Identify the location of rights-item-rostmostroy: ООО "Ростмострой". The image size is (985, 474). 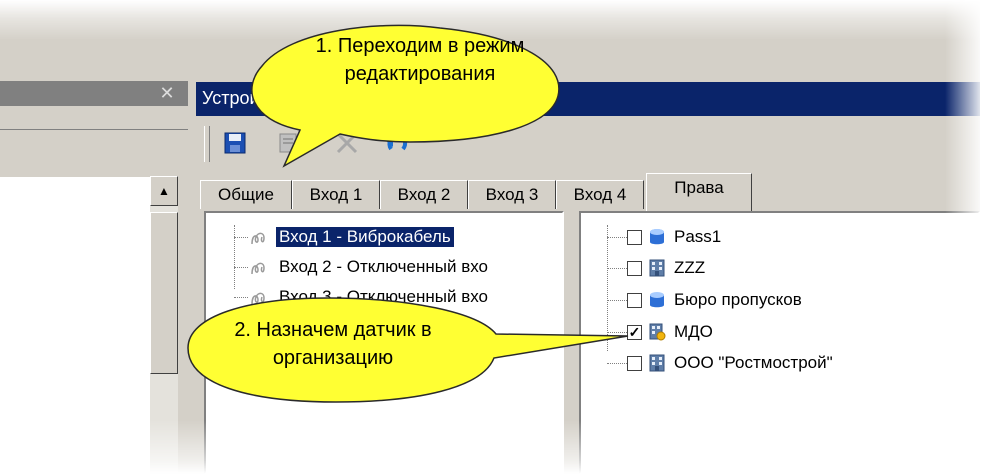
(730, 363).